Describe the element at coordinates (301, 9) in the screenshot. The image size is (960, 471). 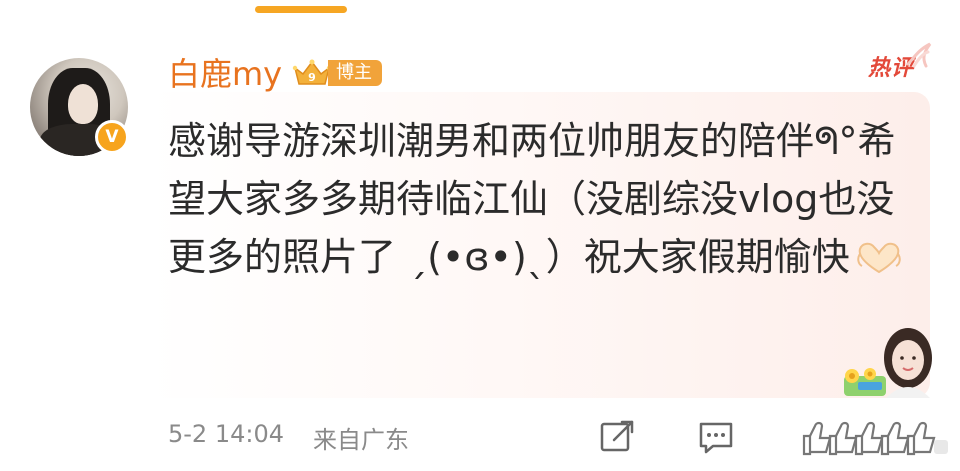
I see `tab-indicator` at that location.